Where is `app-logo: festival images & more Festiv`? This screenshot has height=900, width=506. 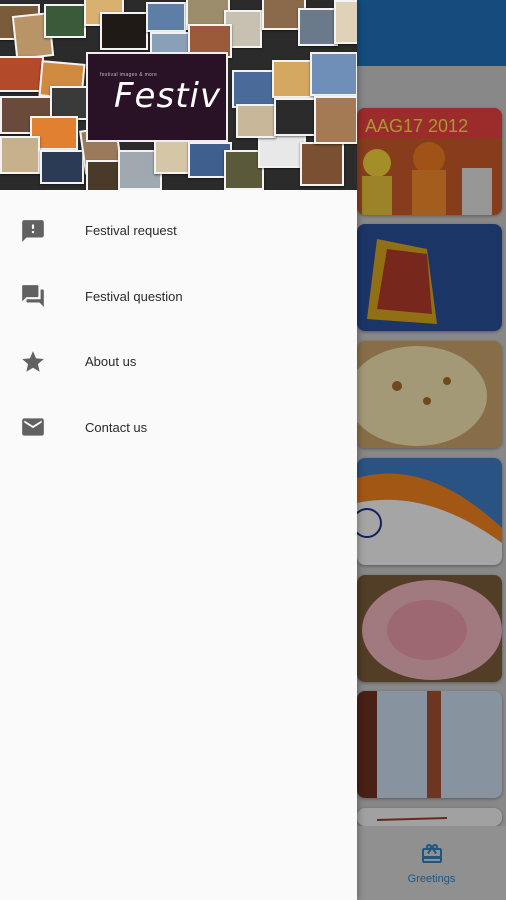 app-logo: festival images & more Festiv is located at coordinates (157, 97).